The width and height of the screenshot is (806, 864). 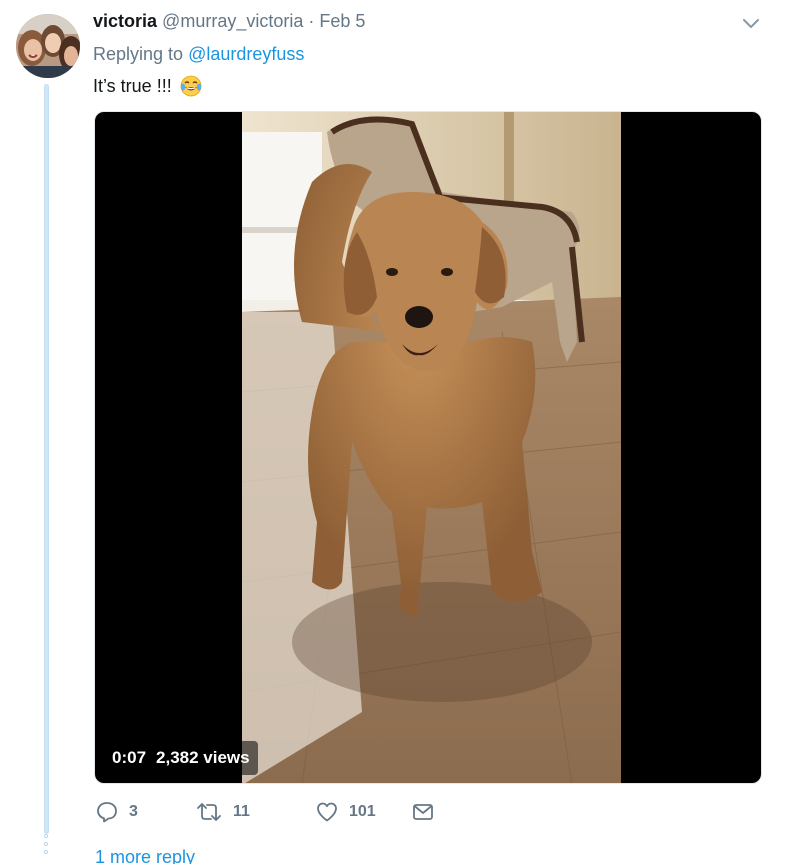 What do you see at coordinates (246, 54) in the screenshot?
I see `replying-to-mention: @laurdreyfuss` at bounding box center [246, 54].